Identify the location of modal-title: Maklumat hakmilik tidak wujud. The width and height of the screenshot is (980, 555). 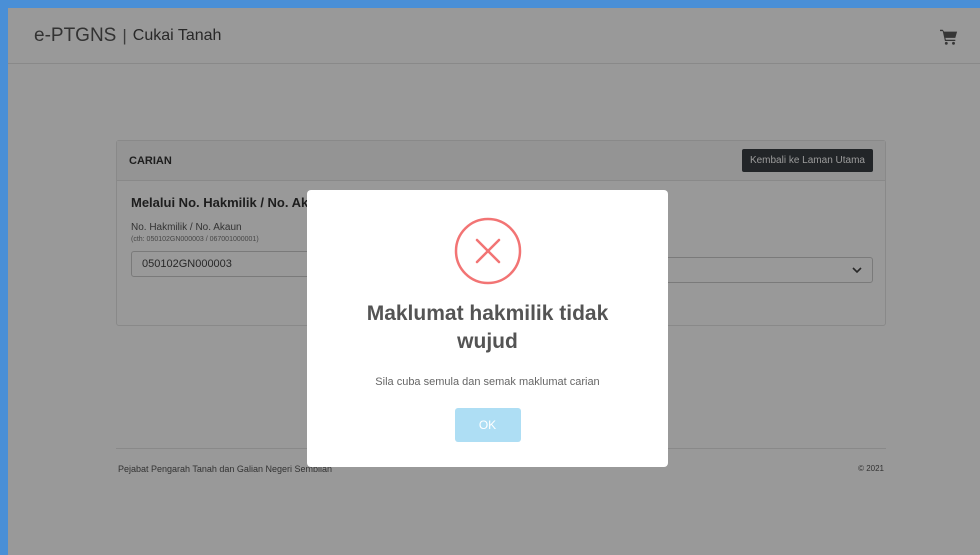
(487, 327).